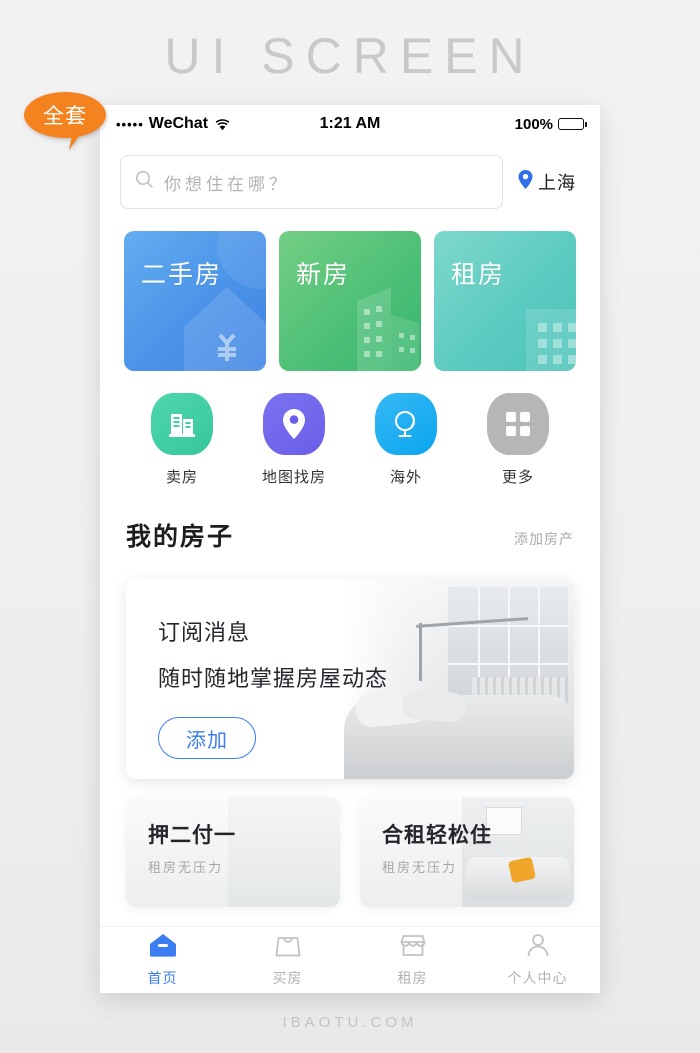 This screenshot has width=700, height=1053. I want to click on status-bar: ••••• WeChat 1:21 AM 100%, so click(350, 124).